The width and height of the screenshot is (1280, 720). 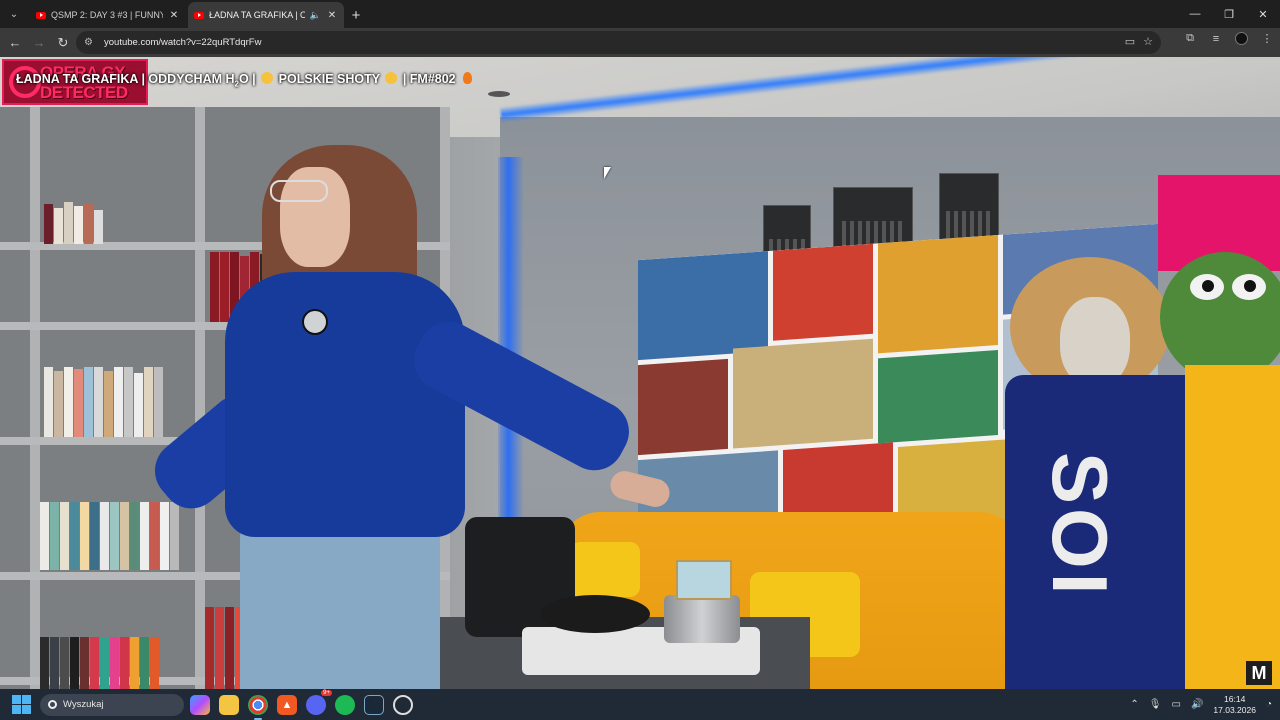 What do you see at coordinates (403, 704) in the screenshot?
I see `app-icon` at bounding box center [403, 704].